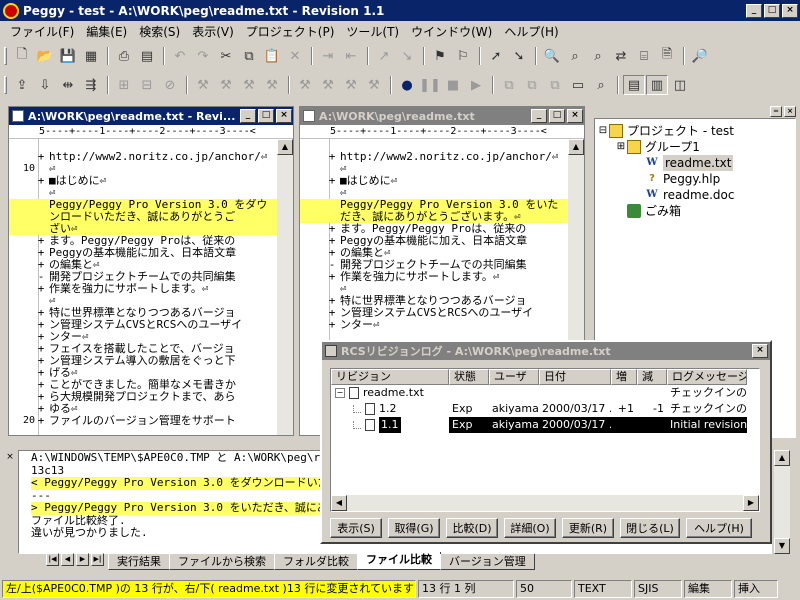 Image resolution: width=800 pixels, height=600 pixels. Describe the element at coordinates (407, 56) in the screenshot. I see `jump-back-icon: ↘` at that location.